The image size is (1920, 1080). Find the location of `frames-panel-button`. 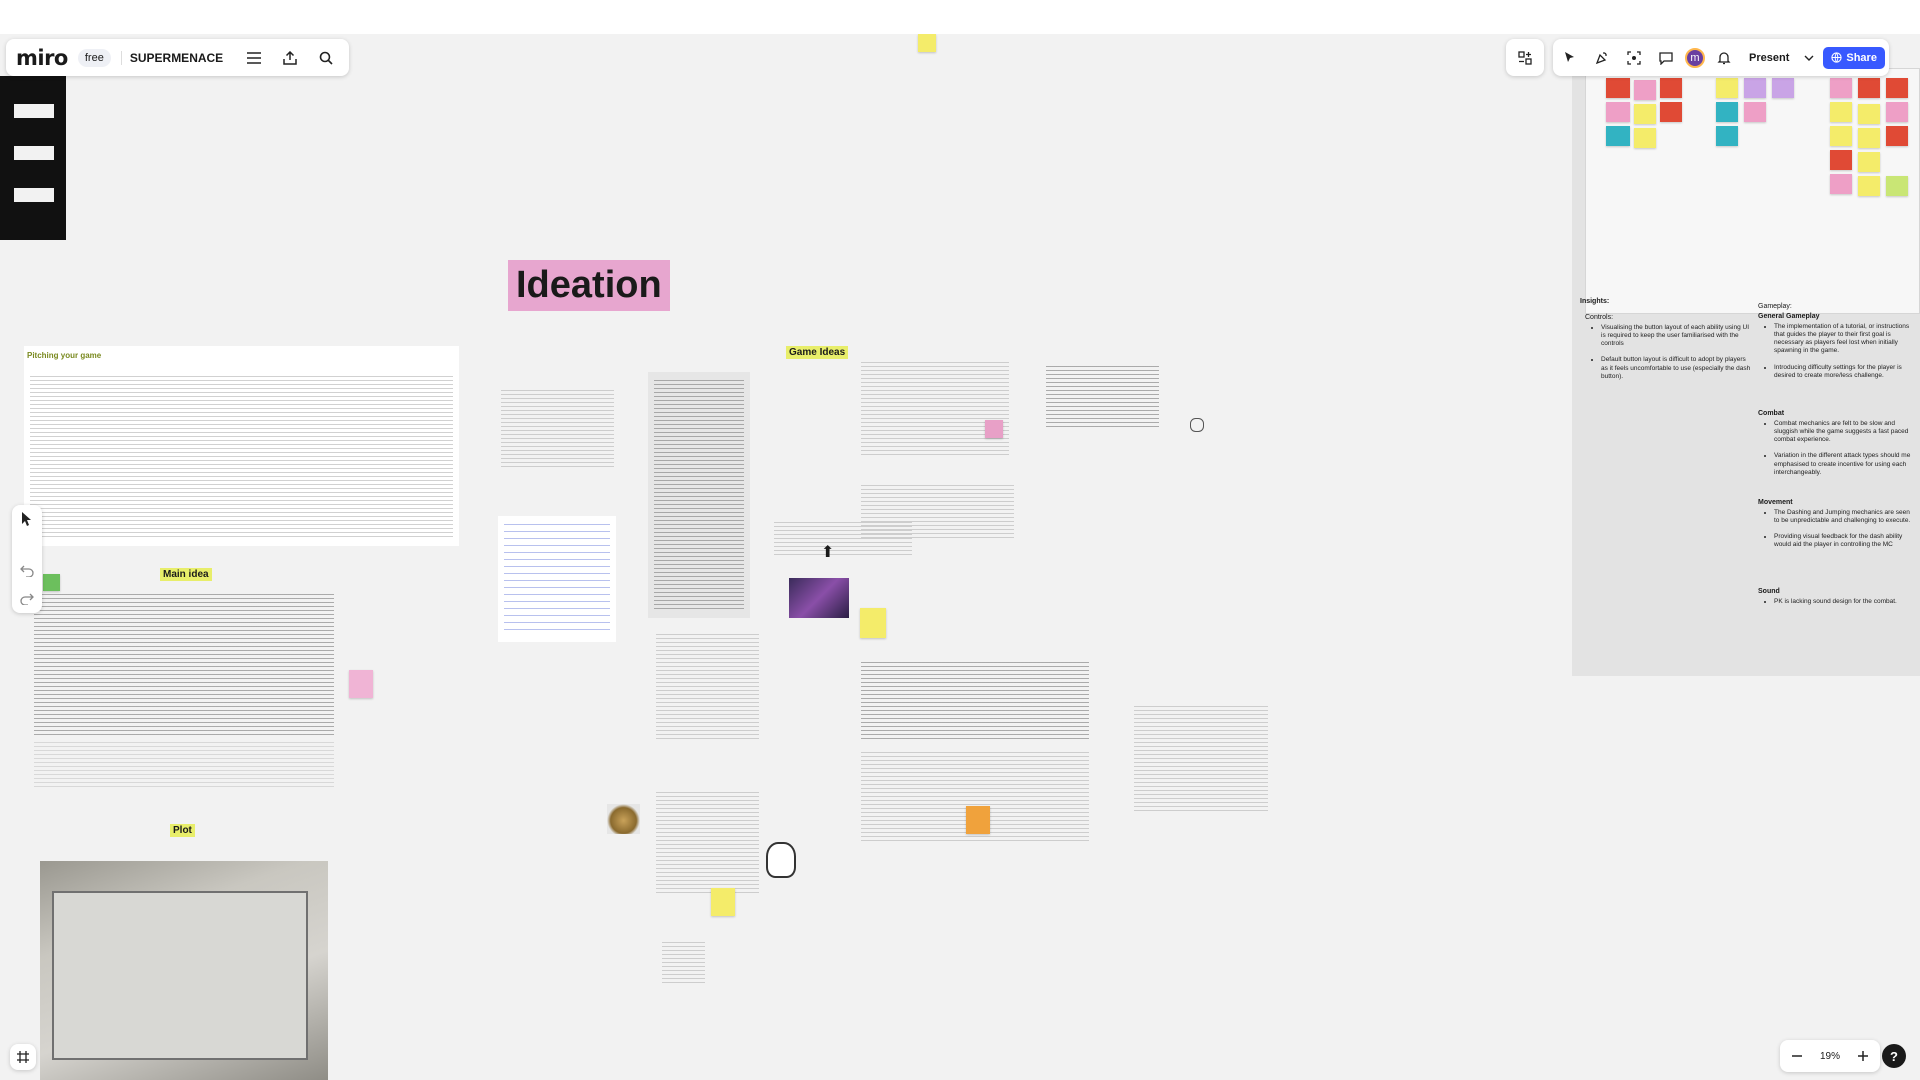

frames-panel-button is located at coordinates (23, 1057).